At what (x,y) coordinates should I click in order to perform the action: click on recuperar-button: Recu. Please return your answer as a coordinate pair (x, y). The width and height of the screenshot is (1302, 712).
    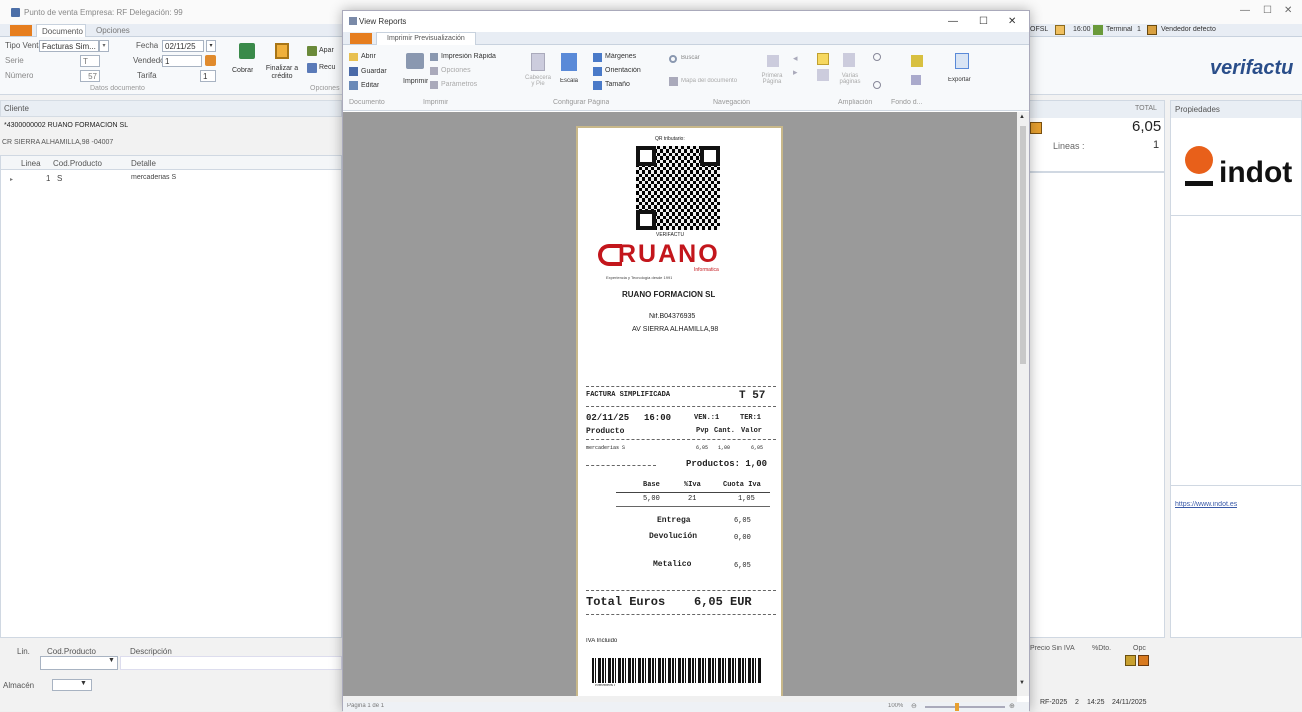
    Looking at the image, I should click on (327, 67).